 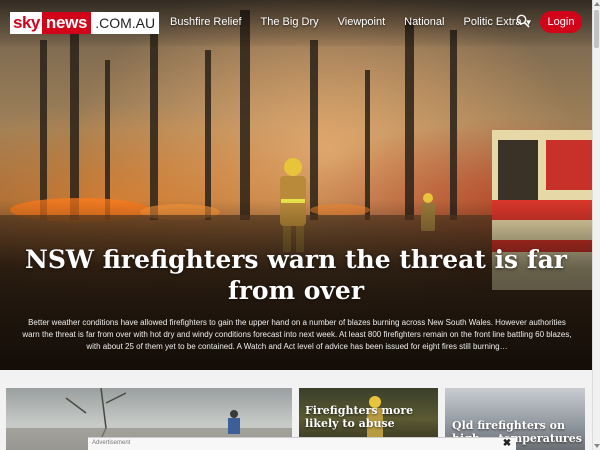 I want to click on nav-viewpoint: Viewpoint, so click(x=362, y=22).